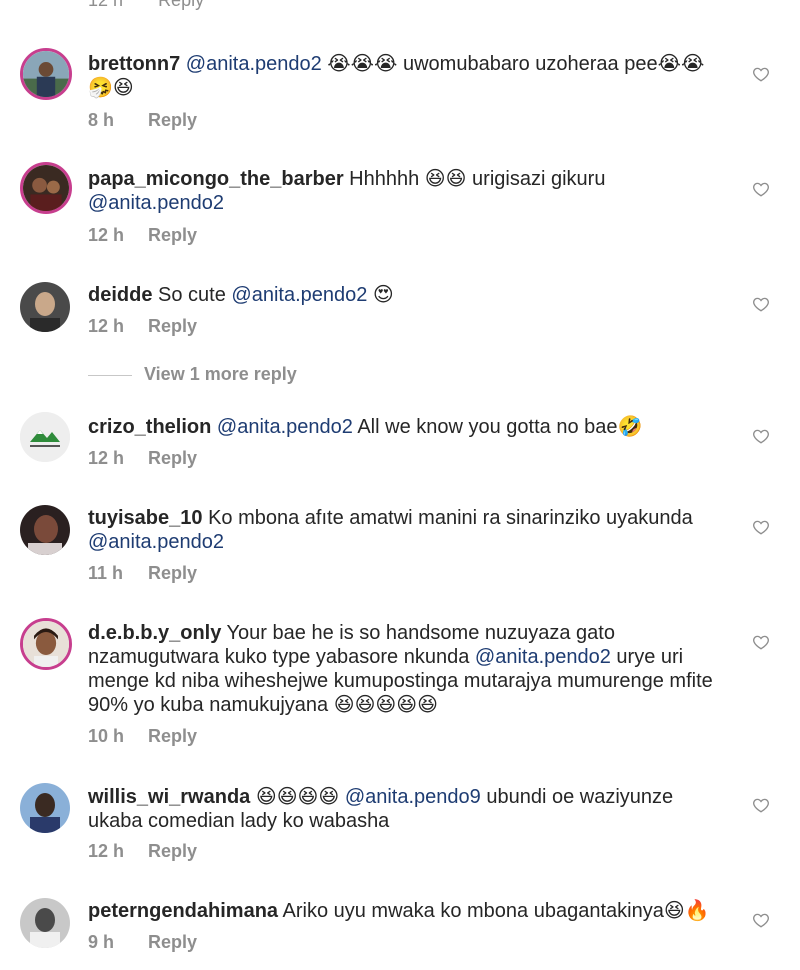 The height and width of the screenshot is (970, 800). What do you see at coordinates (183, 911) in the screenshot?
I see `comment-username: peterngendahimana` at bounding box center [183, 911].